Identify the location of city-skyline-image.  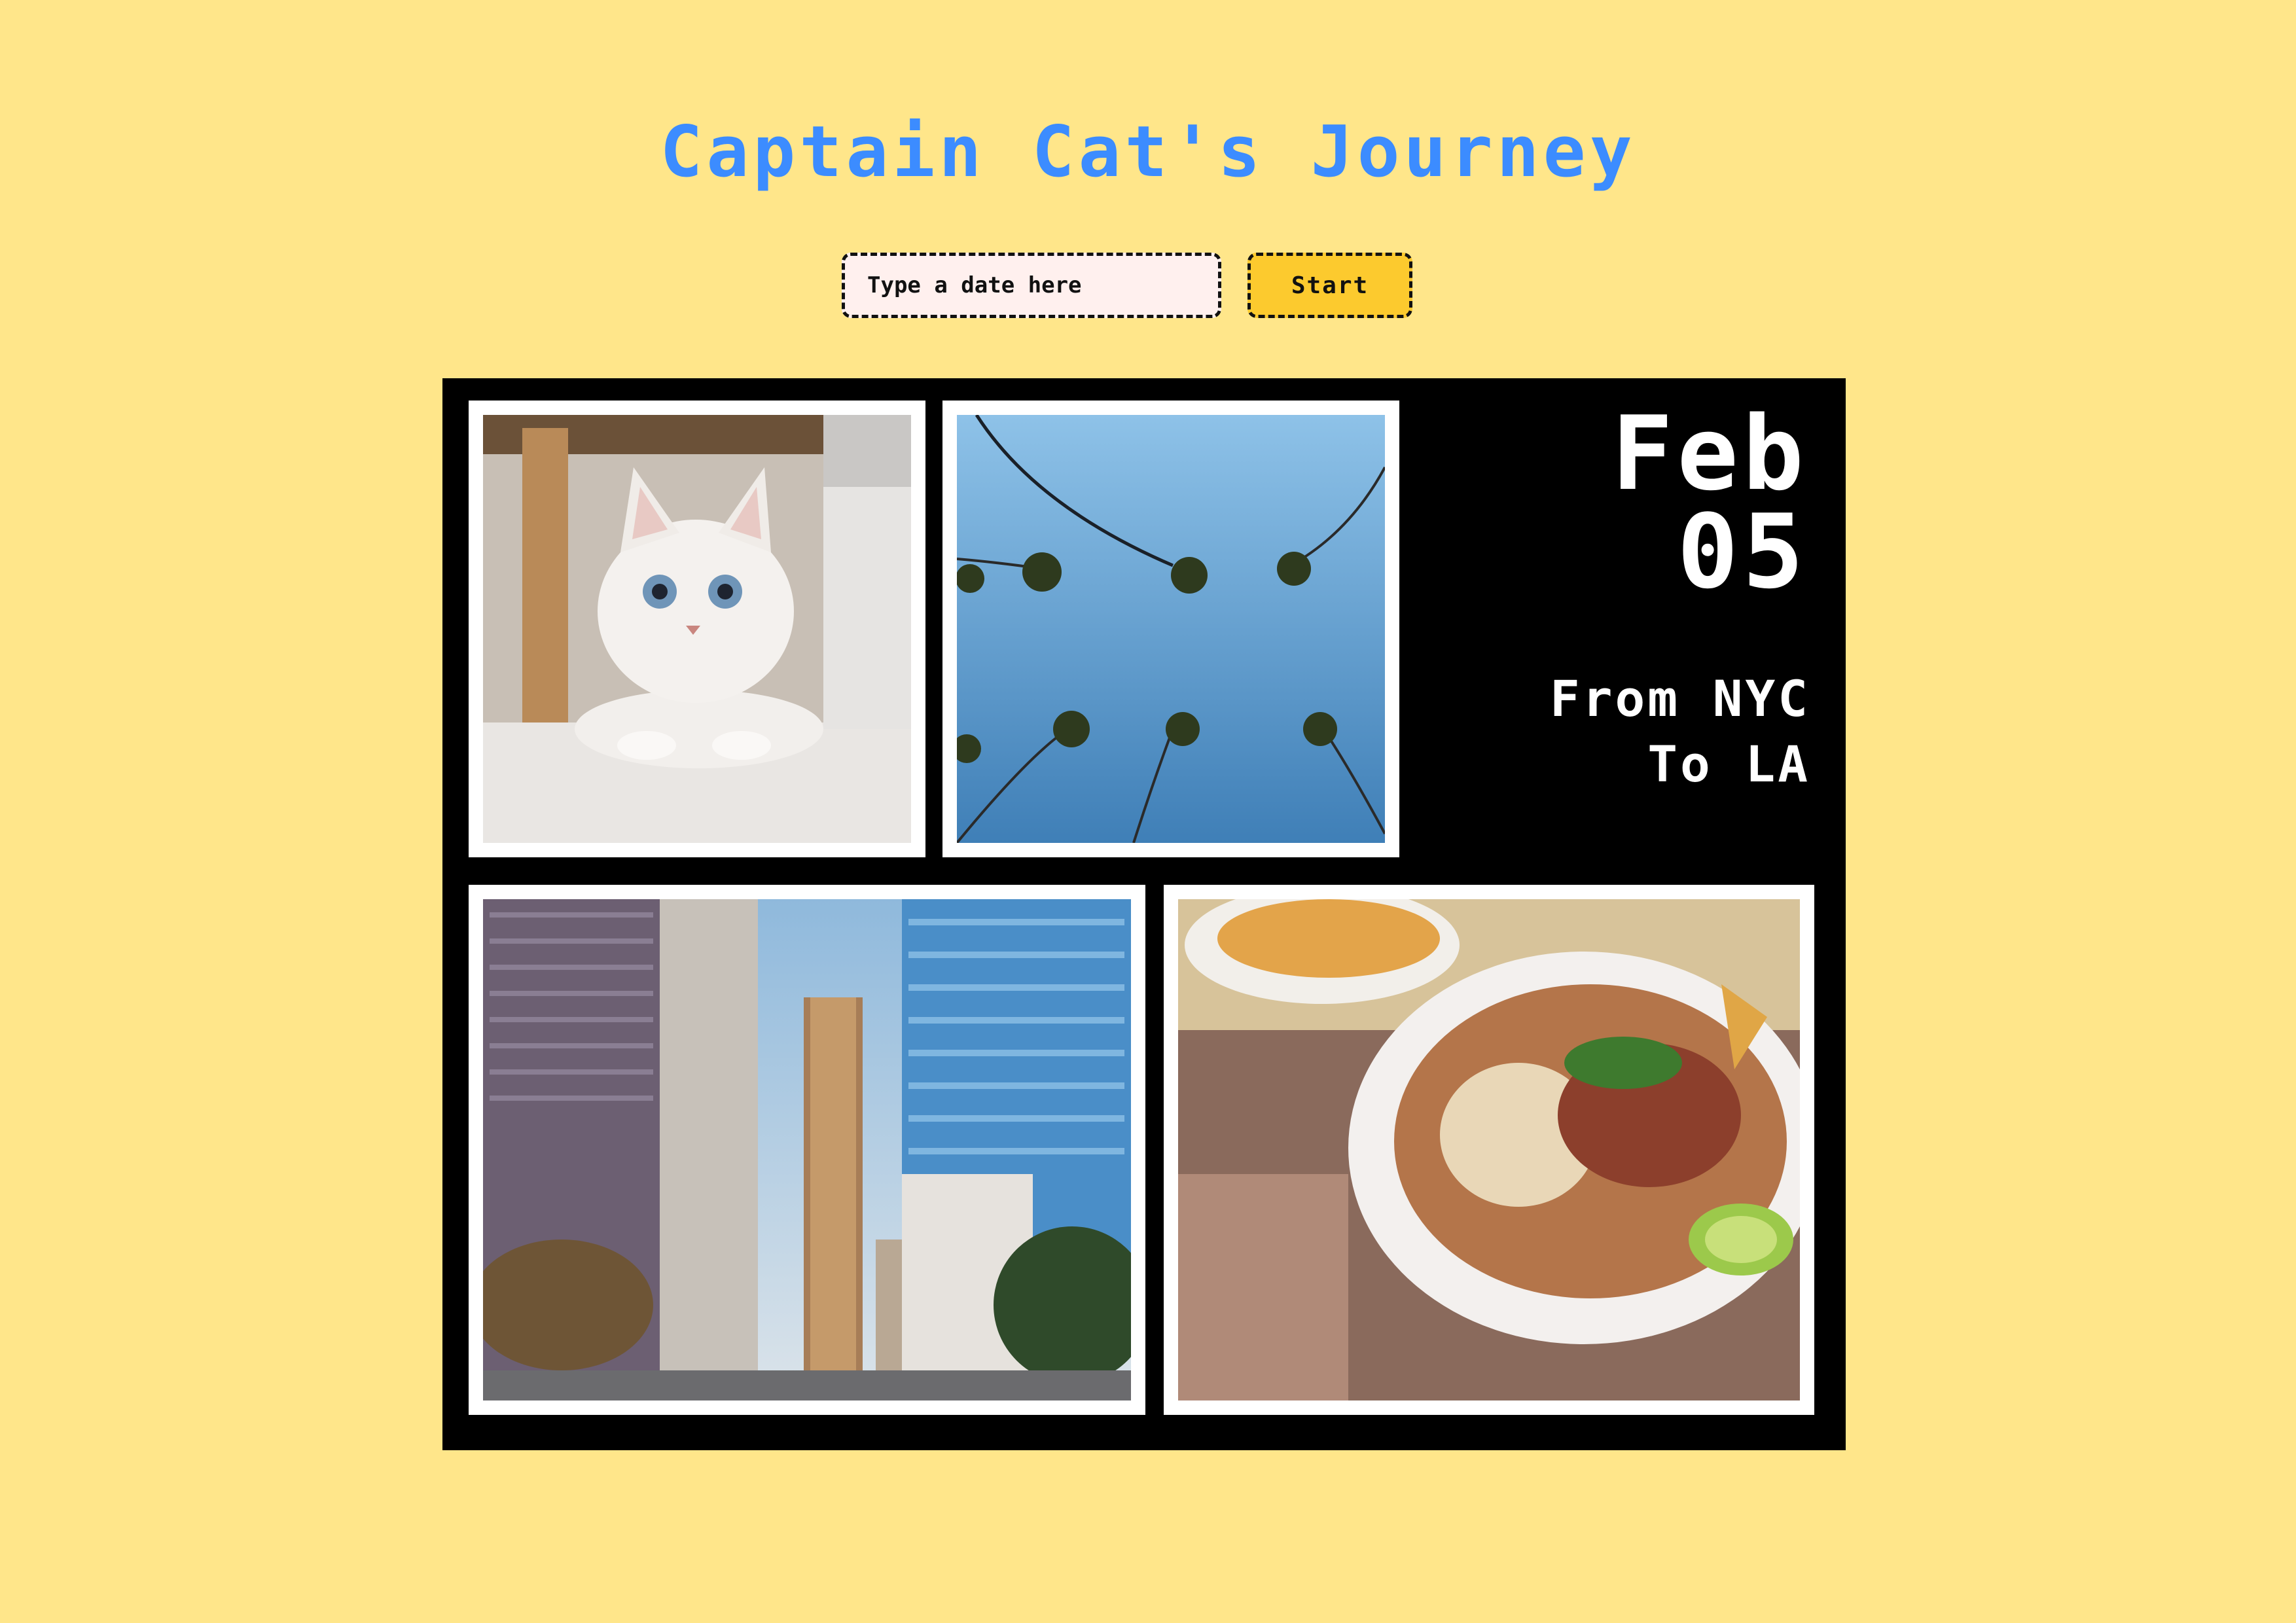
(807, 1149).